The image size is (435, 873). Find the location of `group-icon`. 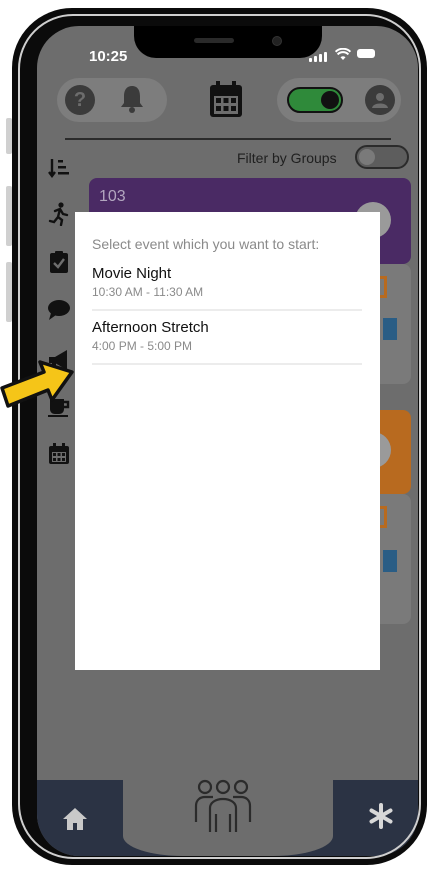

group-icon is located at coordinates (223, 810).